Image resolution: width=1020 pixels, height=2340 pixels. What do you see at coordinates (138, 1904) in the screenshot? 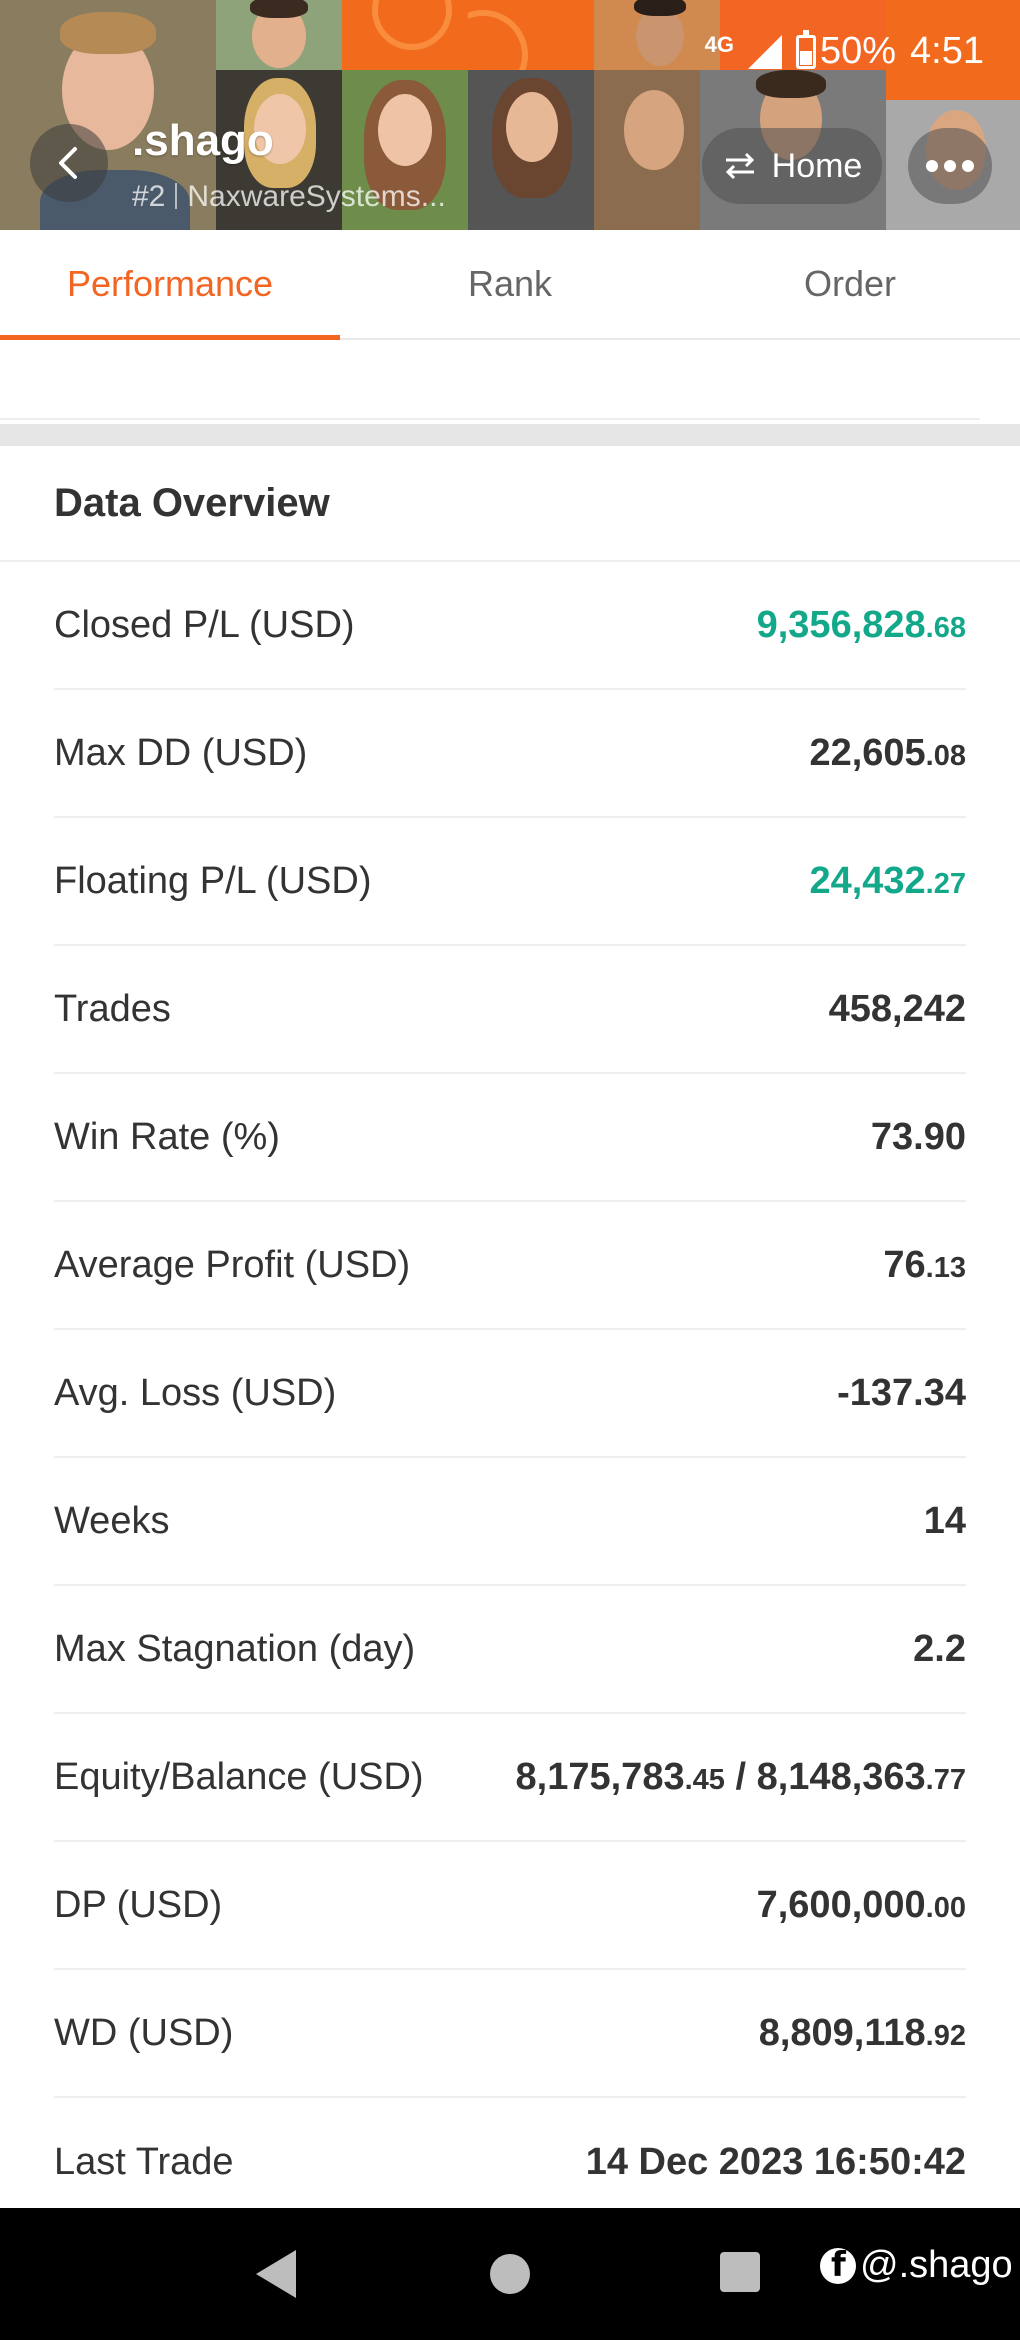
I see `data-row-label: DP (USD)` at bounding box center [138, 1904].